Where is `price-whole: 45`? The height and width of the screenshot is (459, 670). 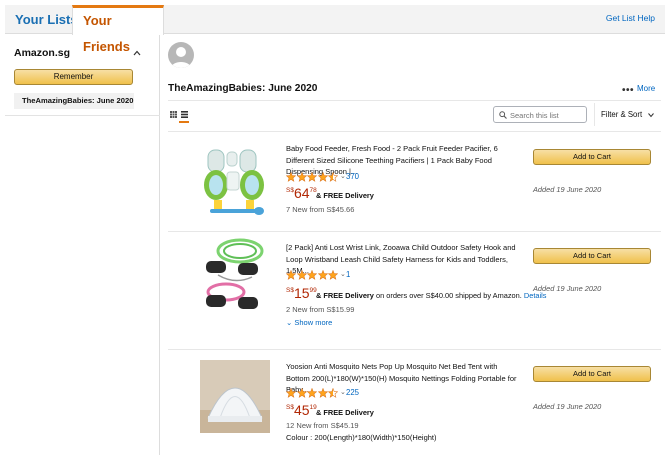 price-whole: 45 is located at coordinates (301, 410).